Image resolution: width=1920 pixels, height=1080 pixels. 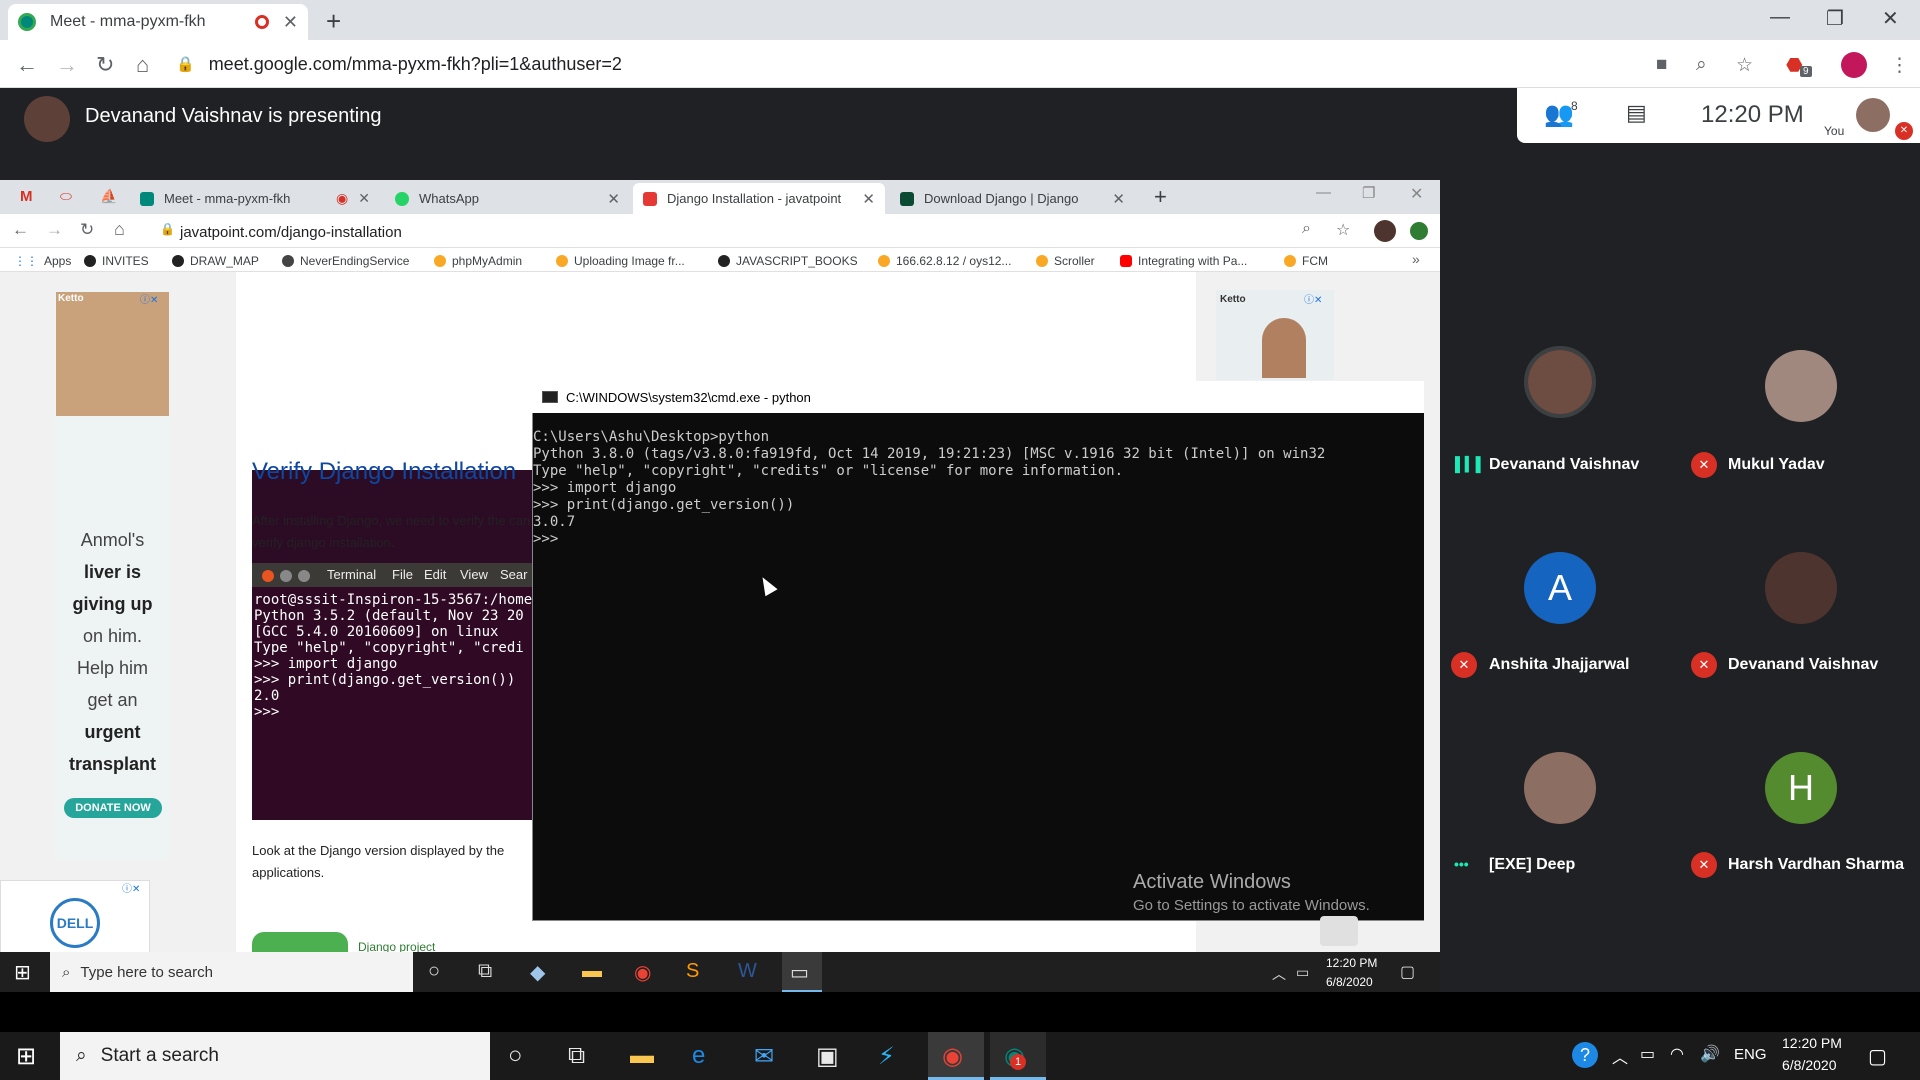 What do you see at coordinates (886, 1056) in the screenshot?
I see `vscode-icon: ⚡` at bounding box center [886, 1056].